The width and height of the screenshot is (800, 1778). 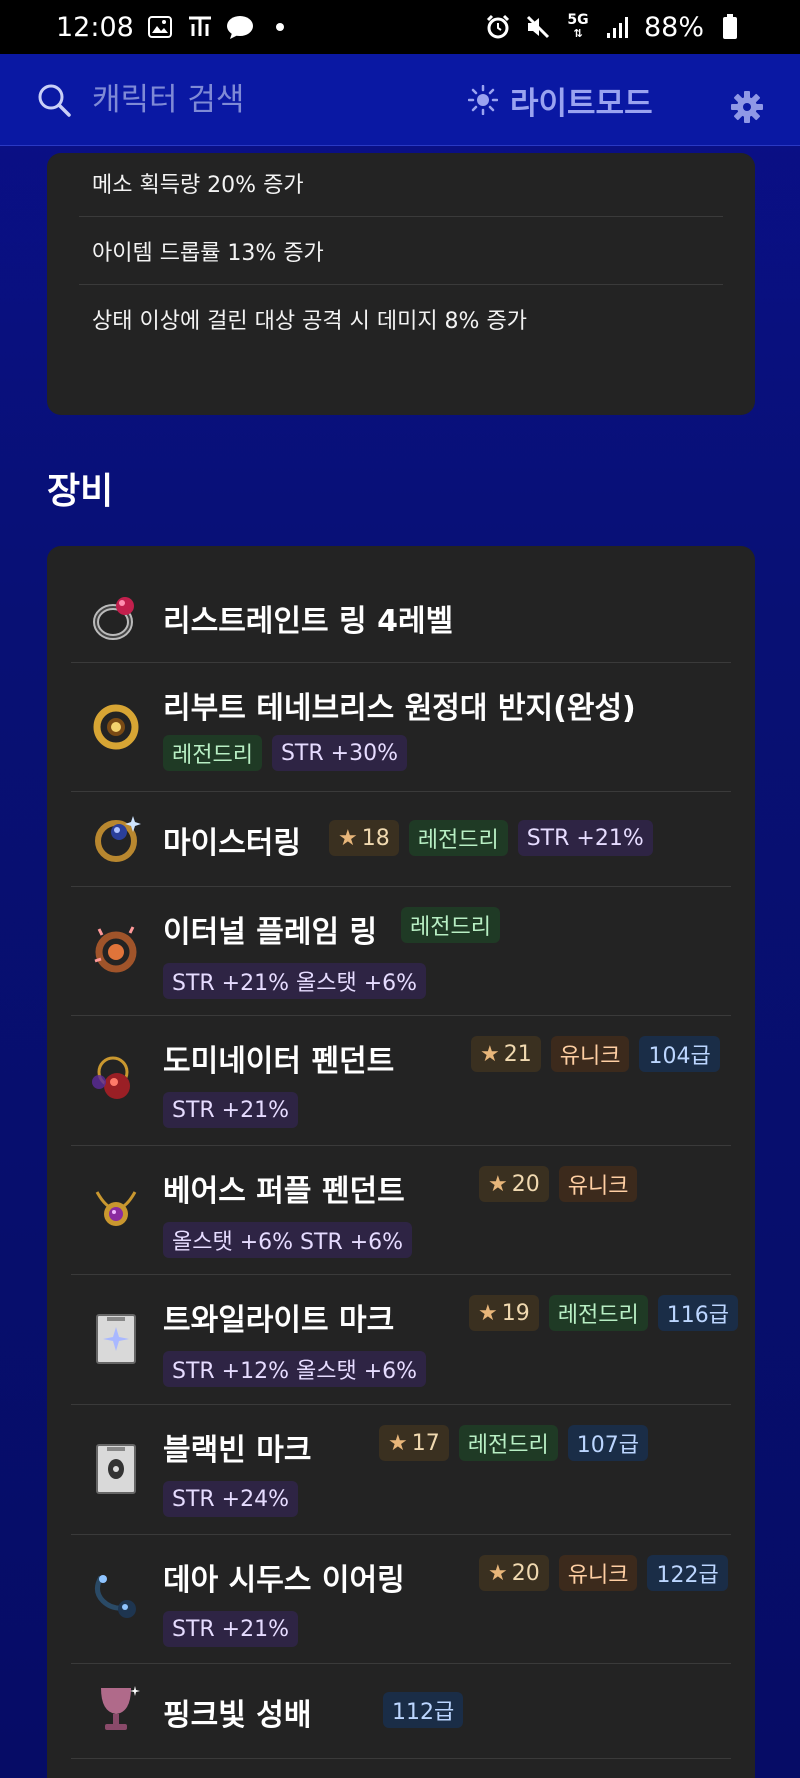 I want to click on equipment-section-title: 장비, so click(x=80, y=491).